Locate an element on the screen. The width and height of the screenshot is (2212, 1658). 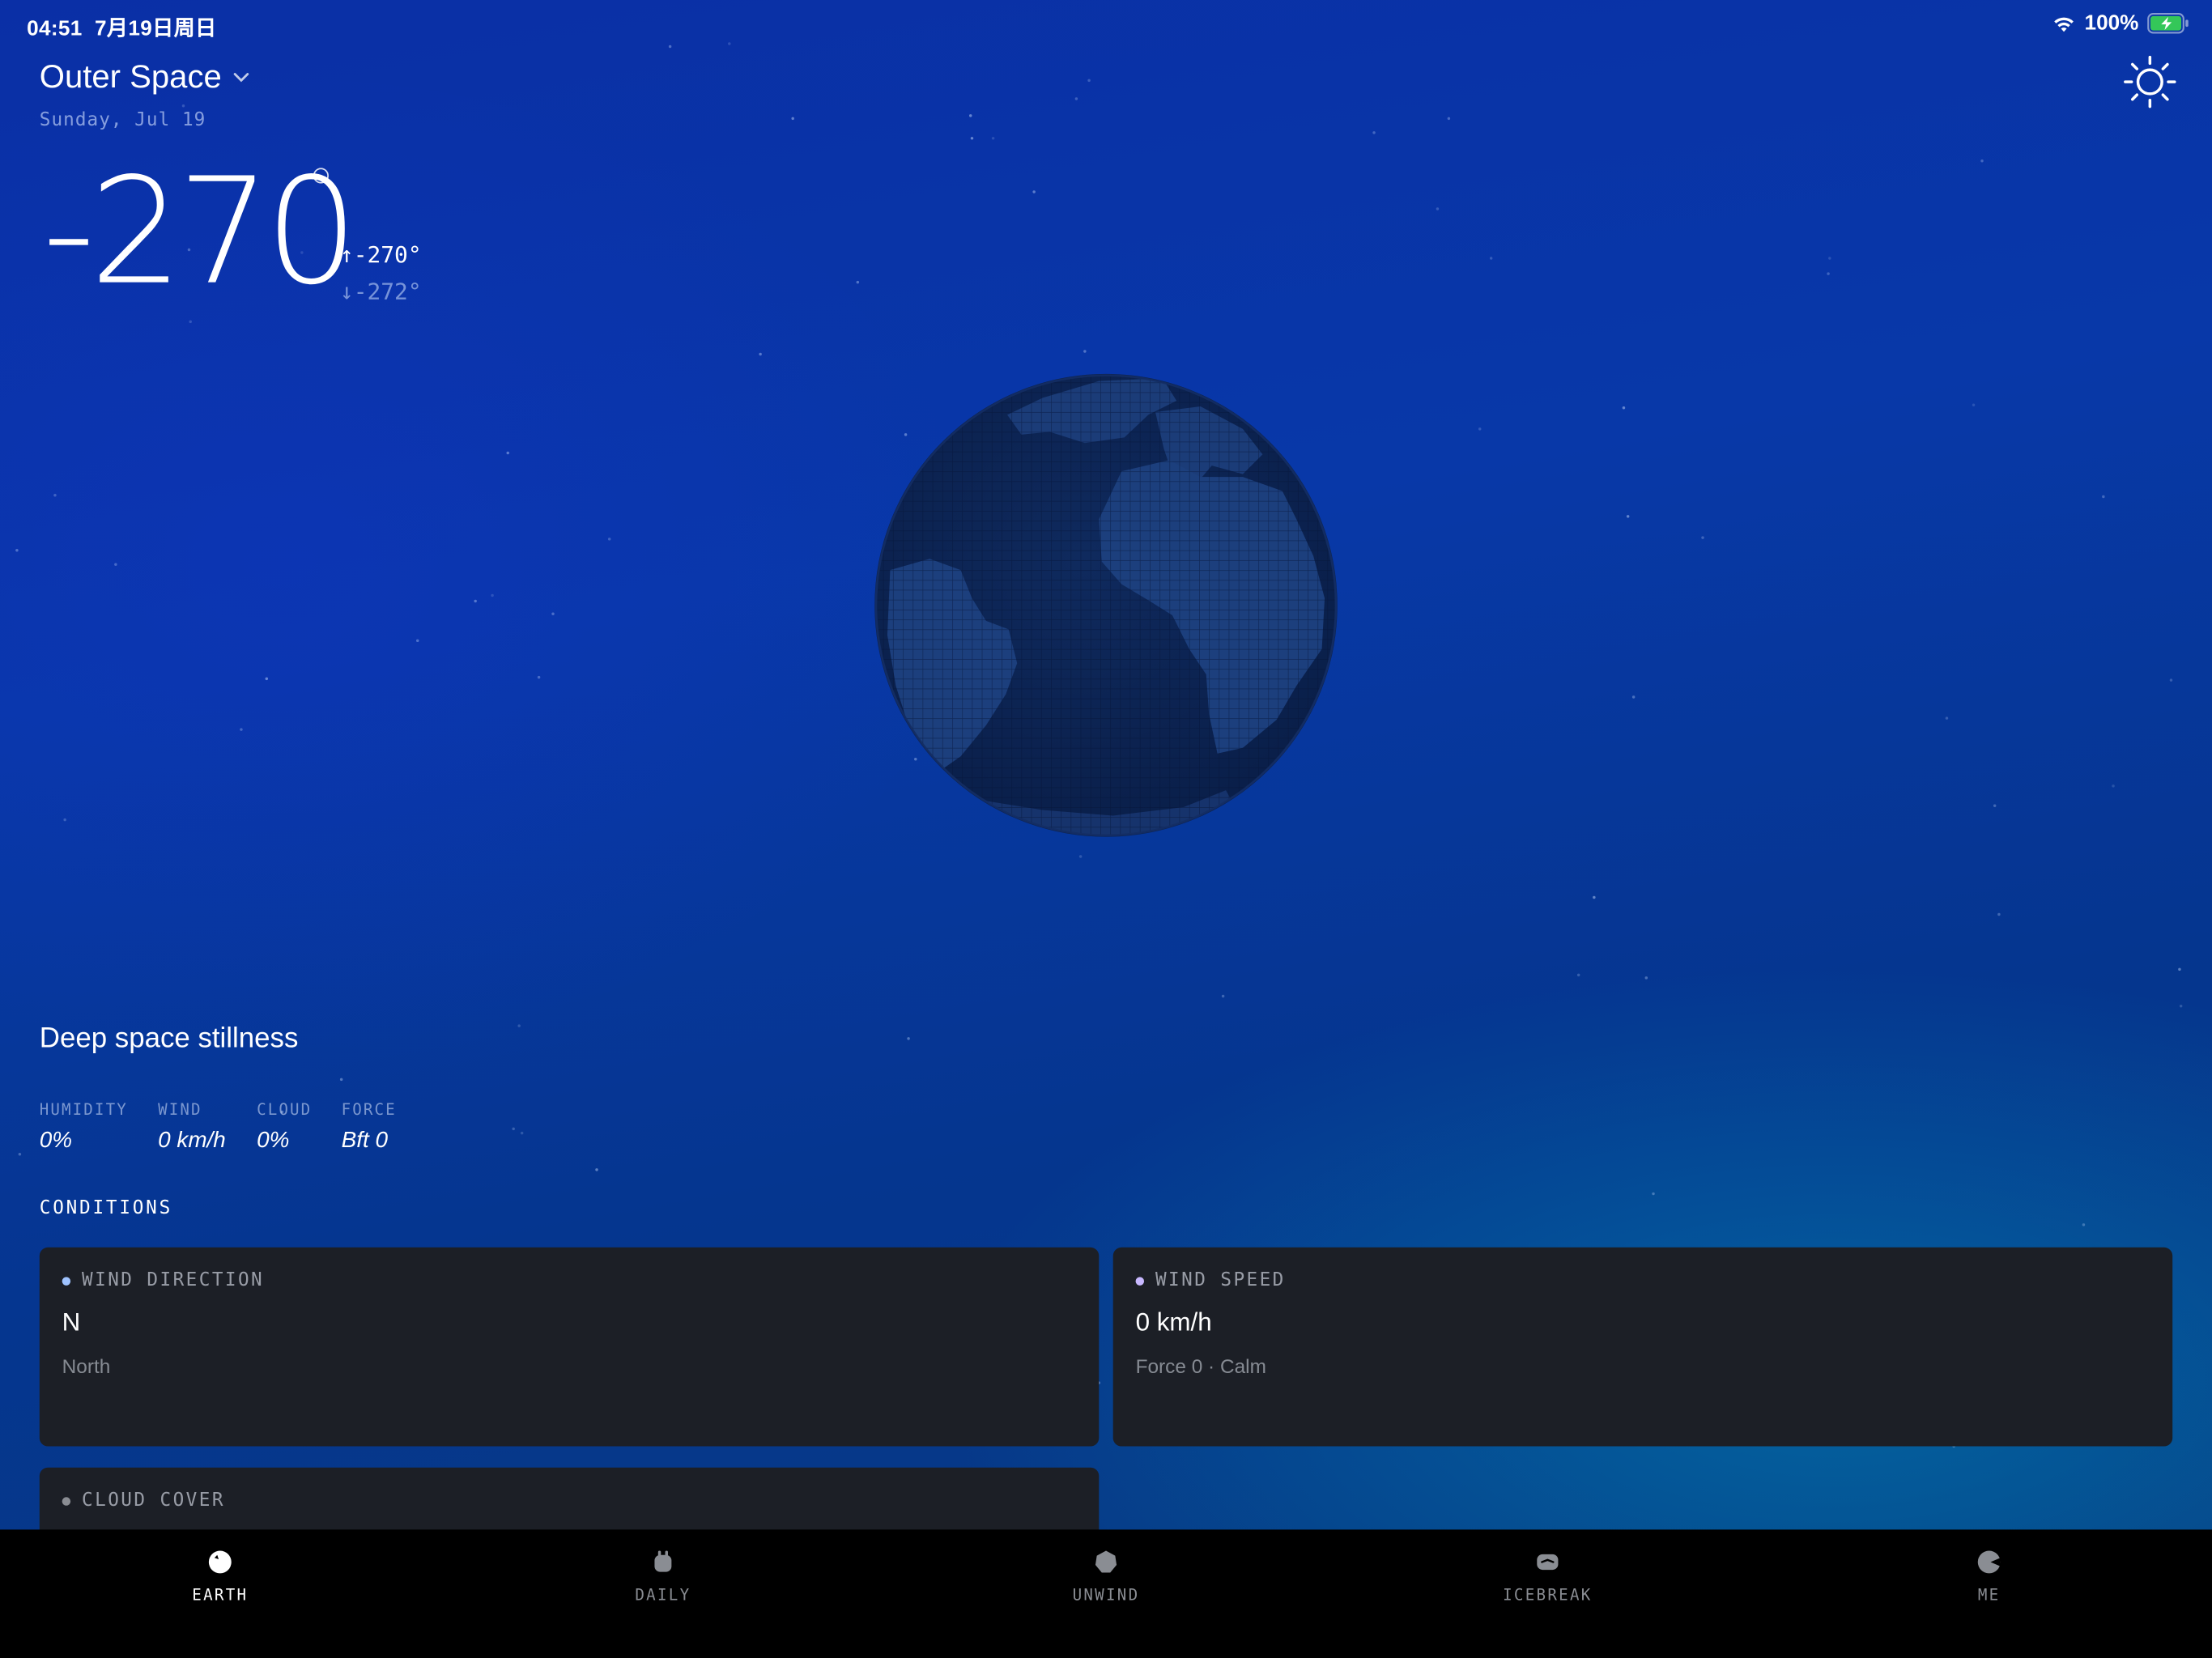
tab-earth: EARTH is located at coordinates (219, 1577).